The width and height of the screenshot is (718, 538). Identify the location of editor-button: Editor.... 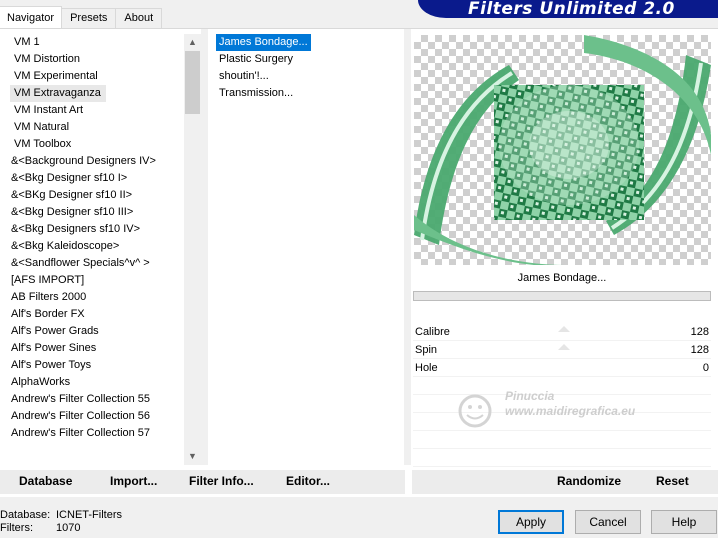
(308, 481).